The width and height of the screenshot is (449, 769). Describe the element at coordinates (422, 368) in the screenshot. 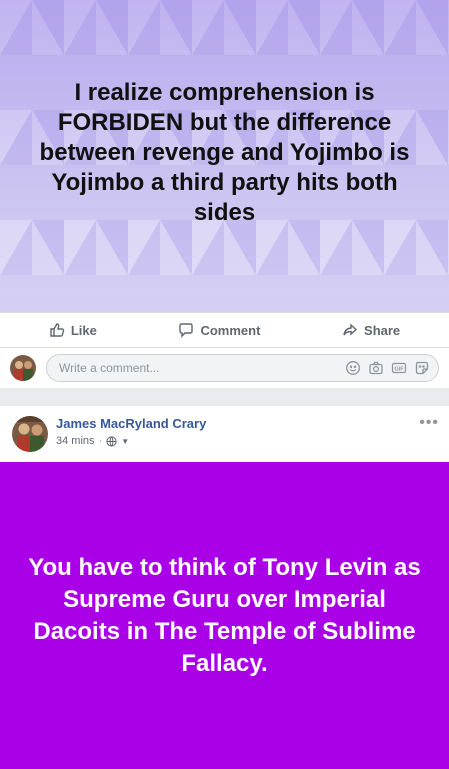

I see `sticker-icon` at that location.